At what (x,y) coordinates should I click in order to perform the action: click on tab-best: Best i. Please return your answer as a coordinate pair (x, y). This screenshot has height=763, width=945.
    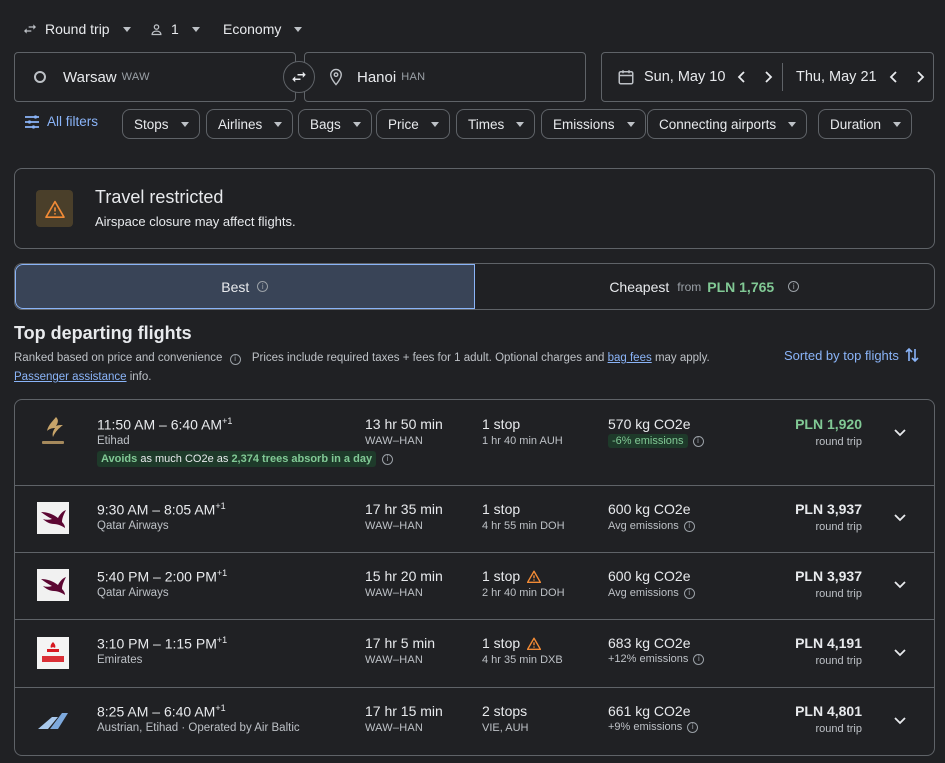
    Looking at the image, I should click on (245, 286).